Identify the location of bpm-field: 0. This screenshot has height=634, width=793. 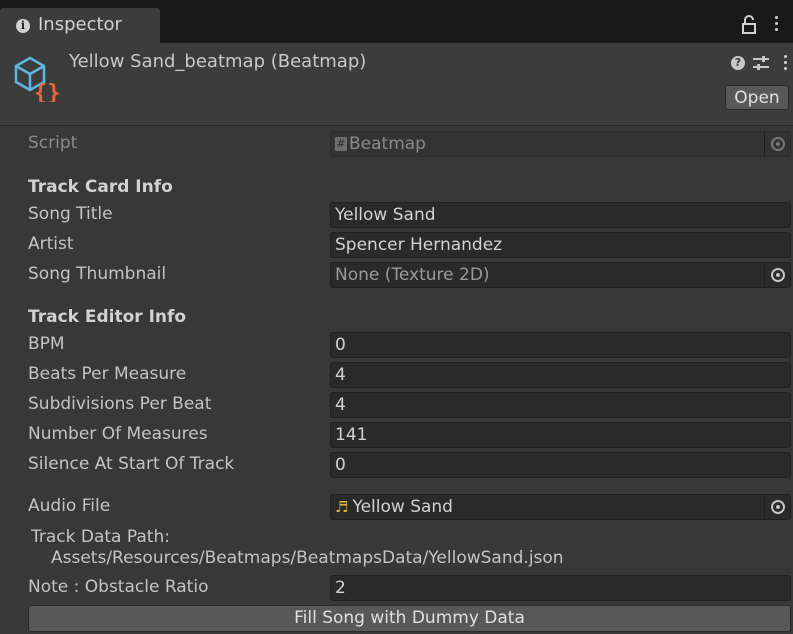
(560, 345).